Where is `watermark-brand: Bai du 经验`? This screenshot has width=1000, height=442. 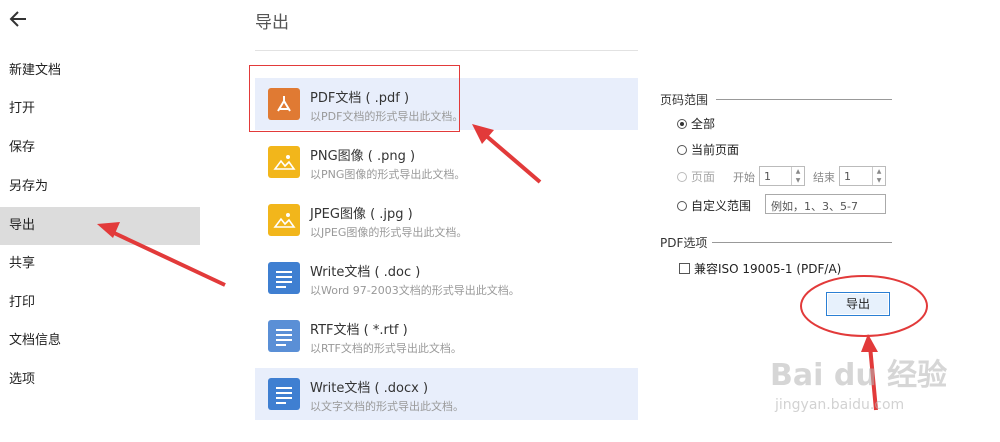
watermark-brand: Bai du 经验 is located at coordinates (859, 375).